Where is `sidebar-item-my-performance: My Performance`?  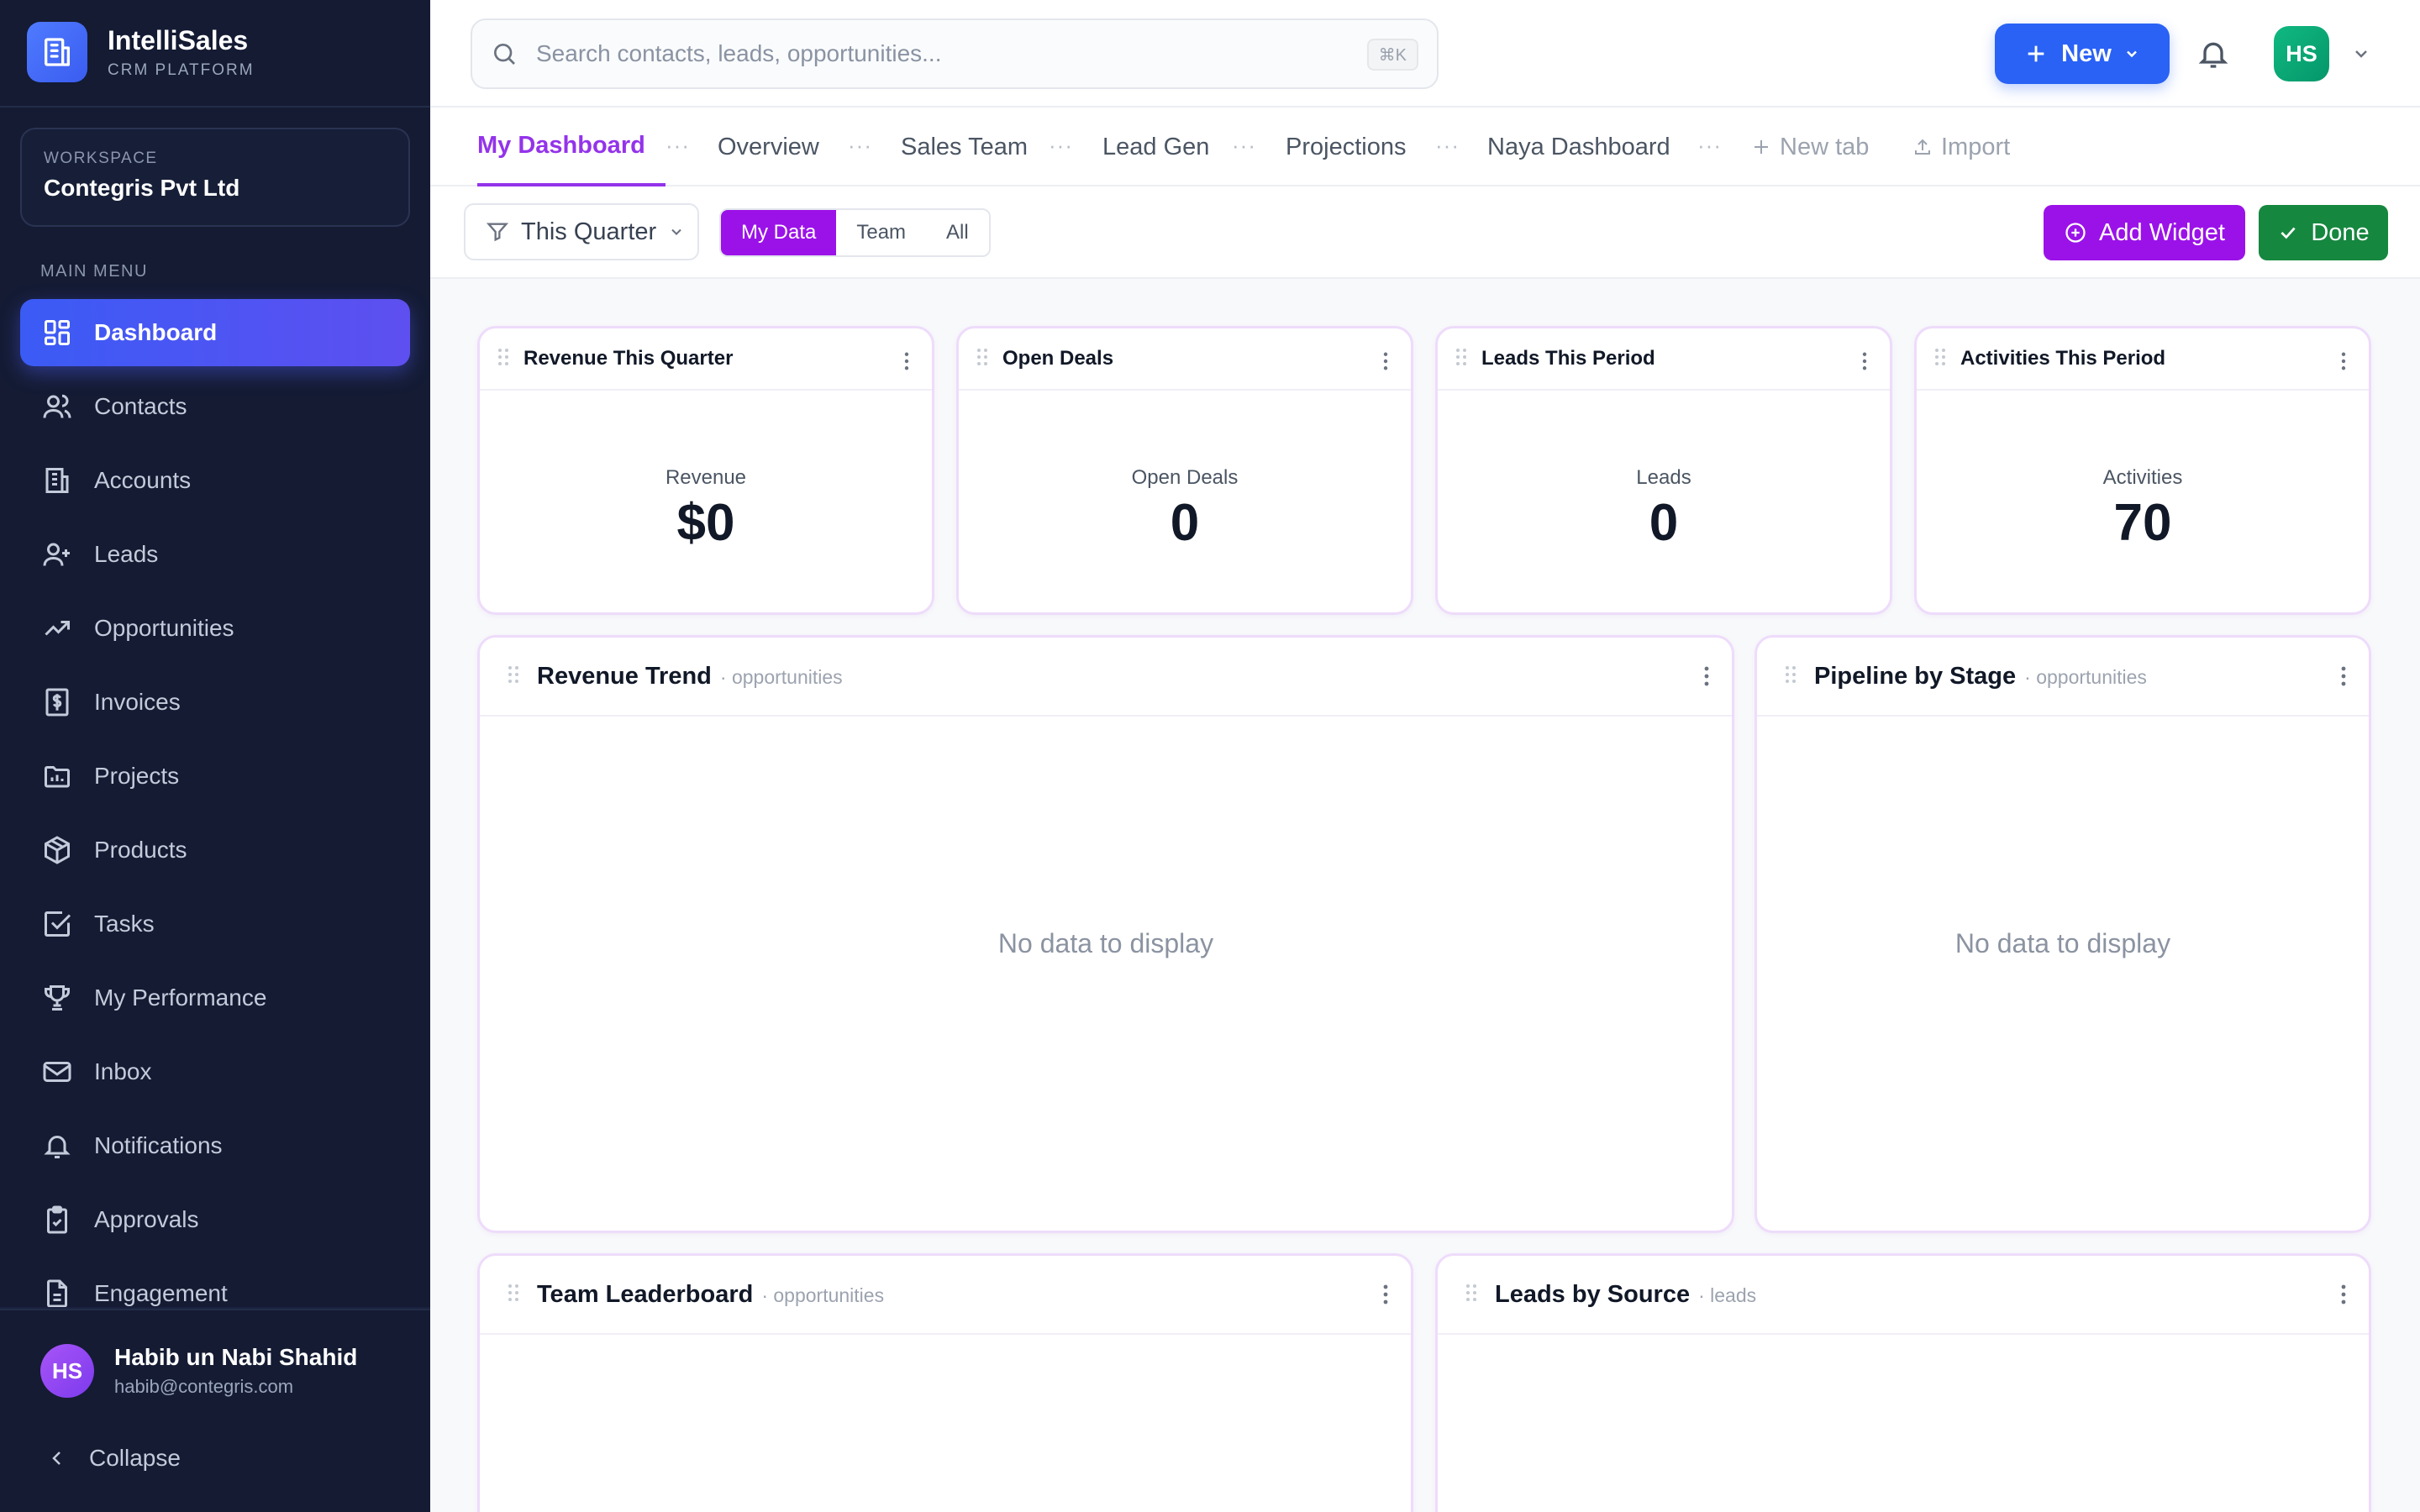 sidebar-item-my-performance: My Performance is located at coordinates (215, 998).